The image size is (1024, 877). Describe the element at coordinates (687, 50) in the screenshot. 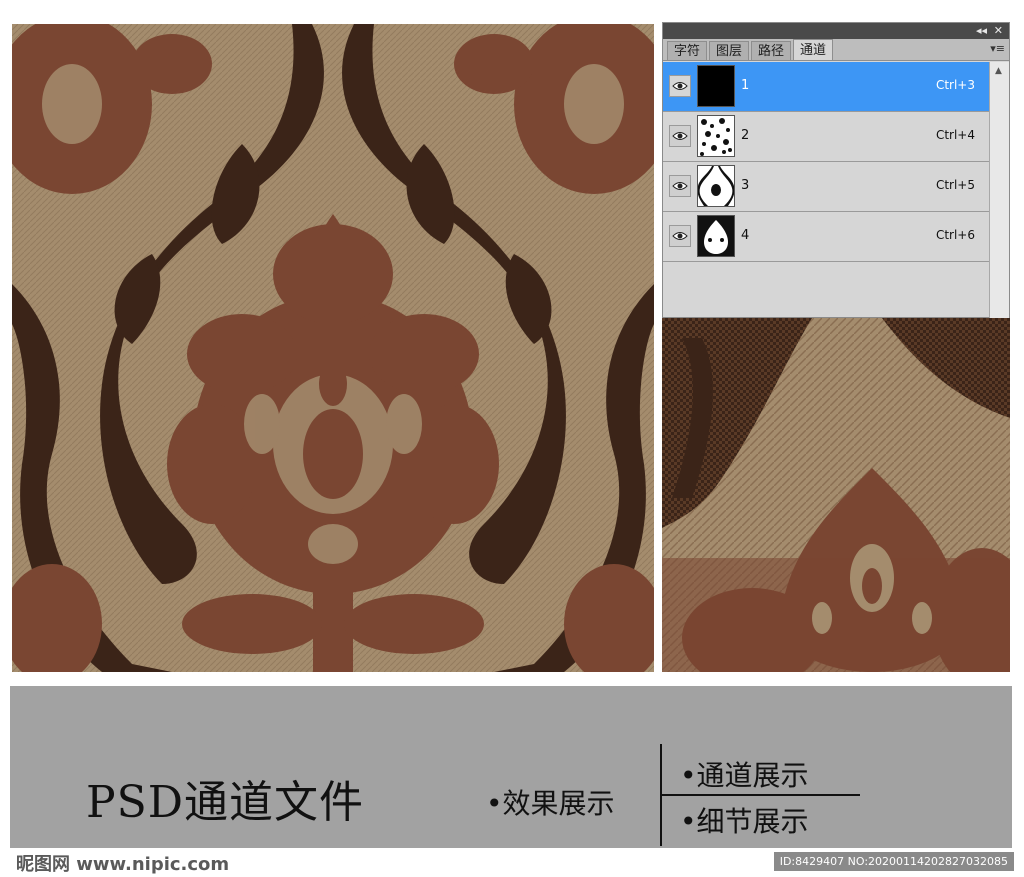

I see `tab-character: 字符` at that location.